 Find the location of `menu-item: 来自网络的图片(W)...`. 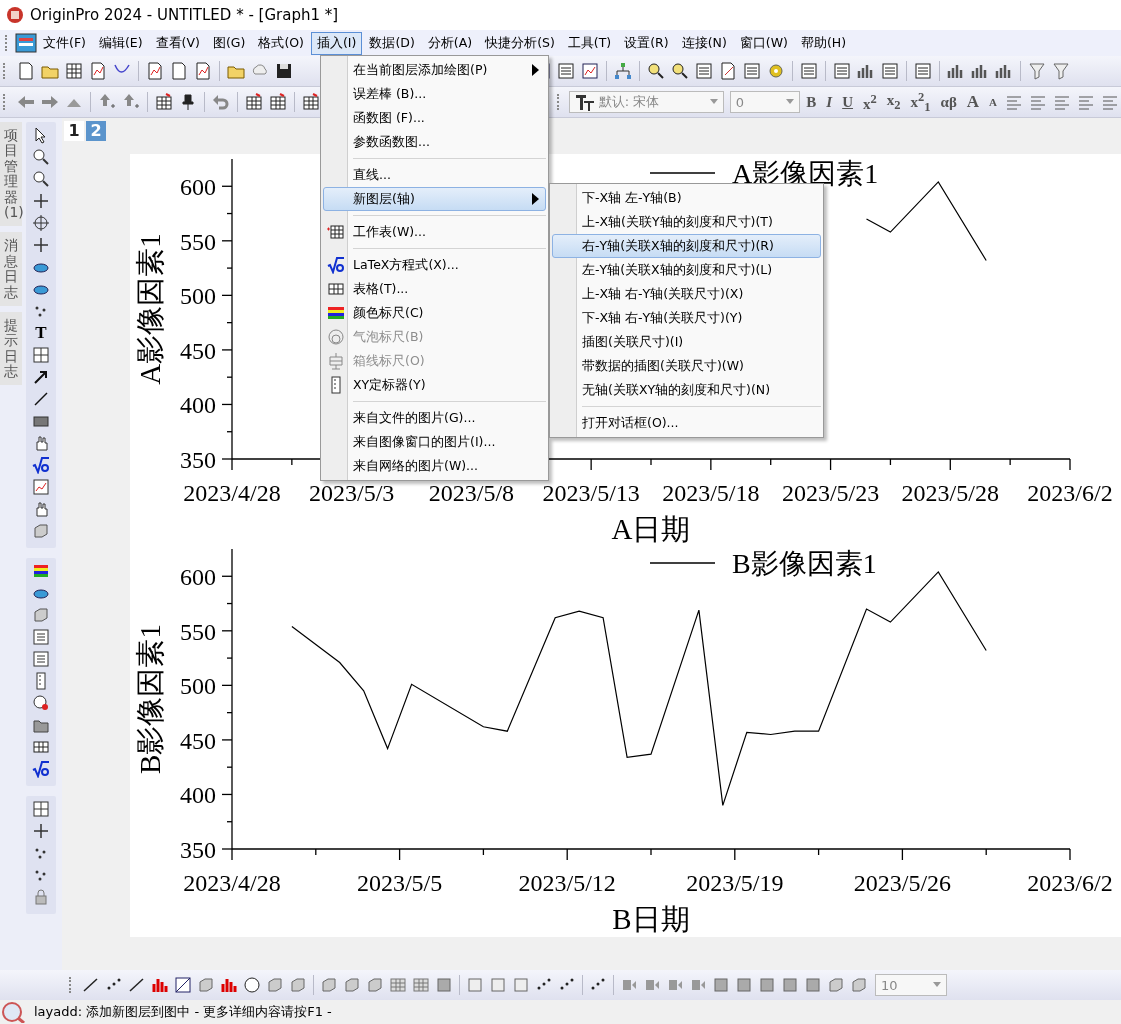

menu-item: 来自网络的图片(W)... is located at coordinates (434, 466).